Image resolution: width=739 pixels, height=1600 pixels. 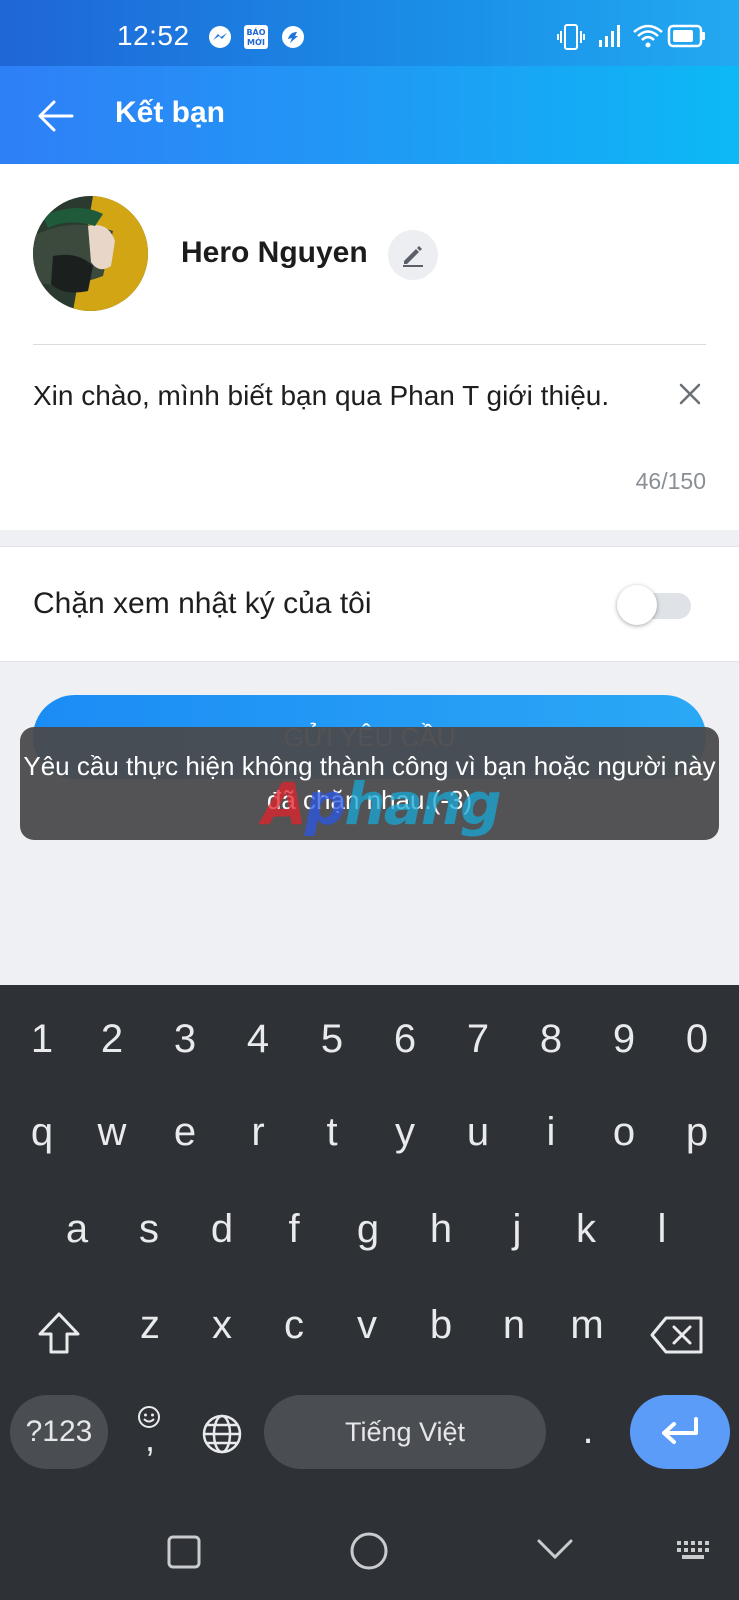 I want to click on home-circle-icon, so click(x=369, y=1551).